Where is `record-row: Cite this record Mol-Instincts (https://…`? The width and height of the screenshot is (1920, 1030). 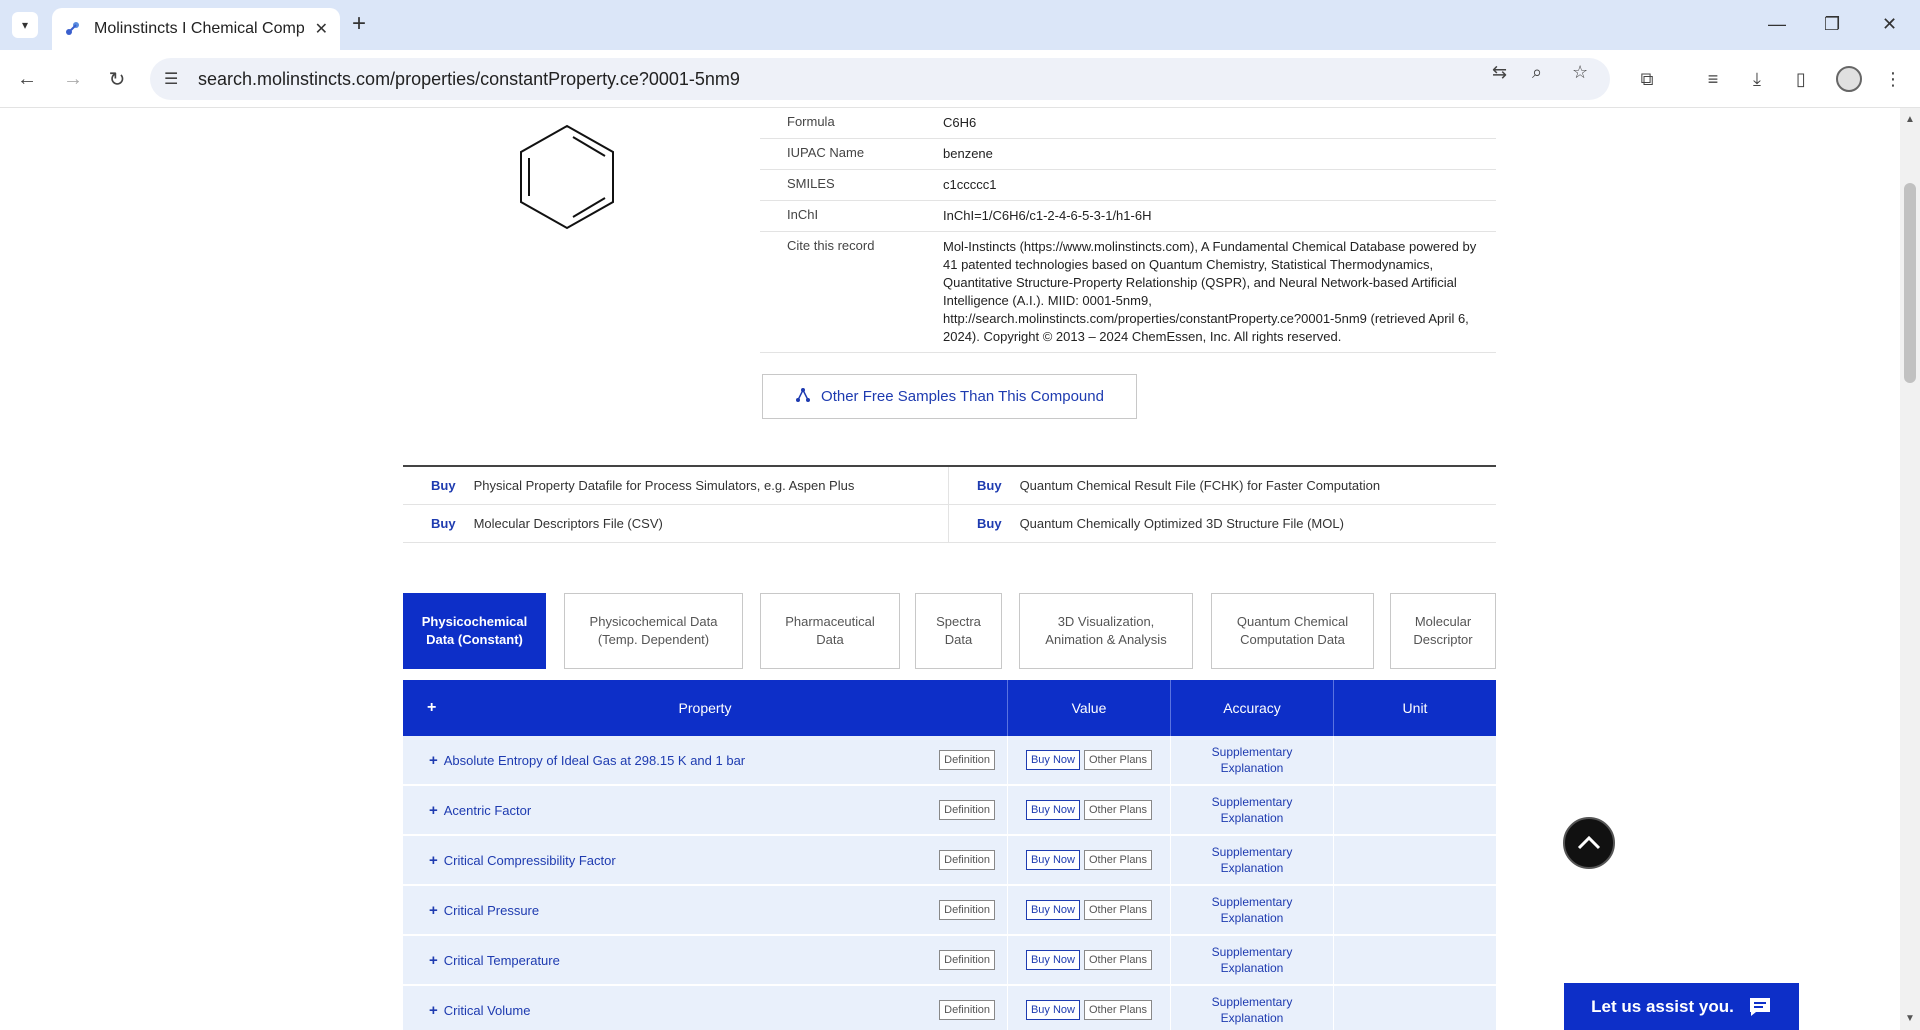 record-row: Cite this record Mol-Instincts (https://… is located at coordinates (1128, 292).